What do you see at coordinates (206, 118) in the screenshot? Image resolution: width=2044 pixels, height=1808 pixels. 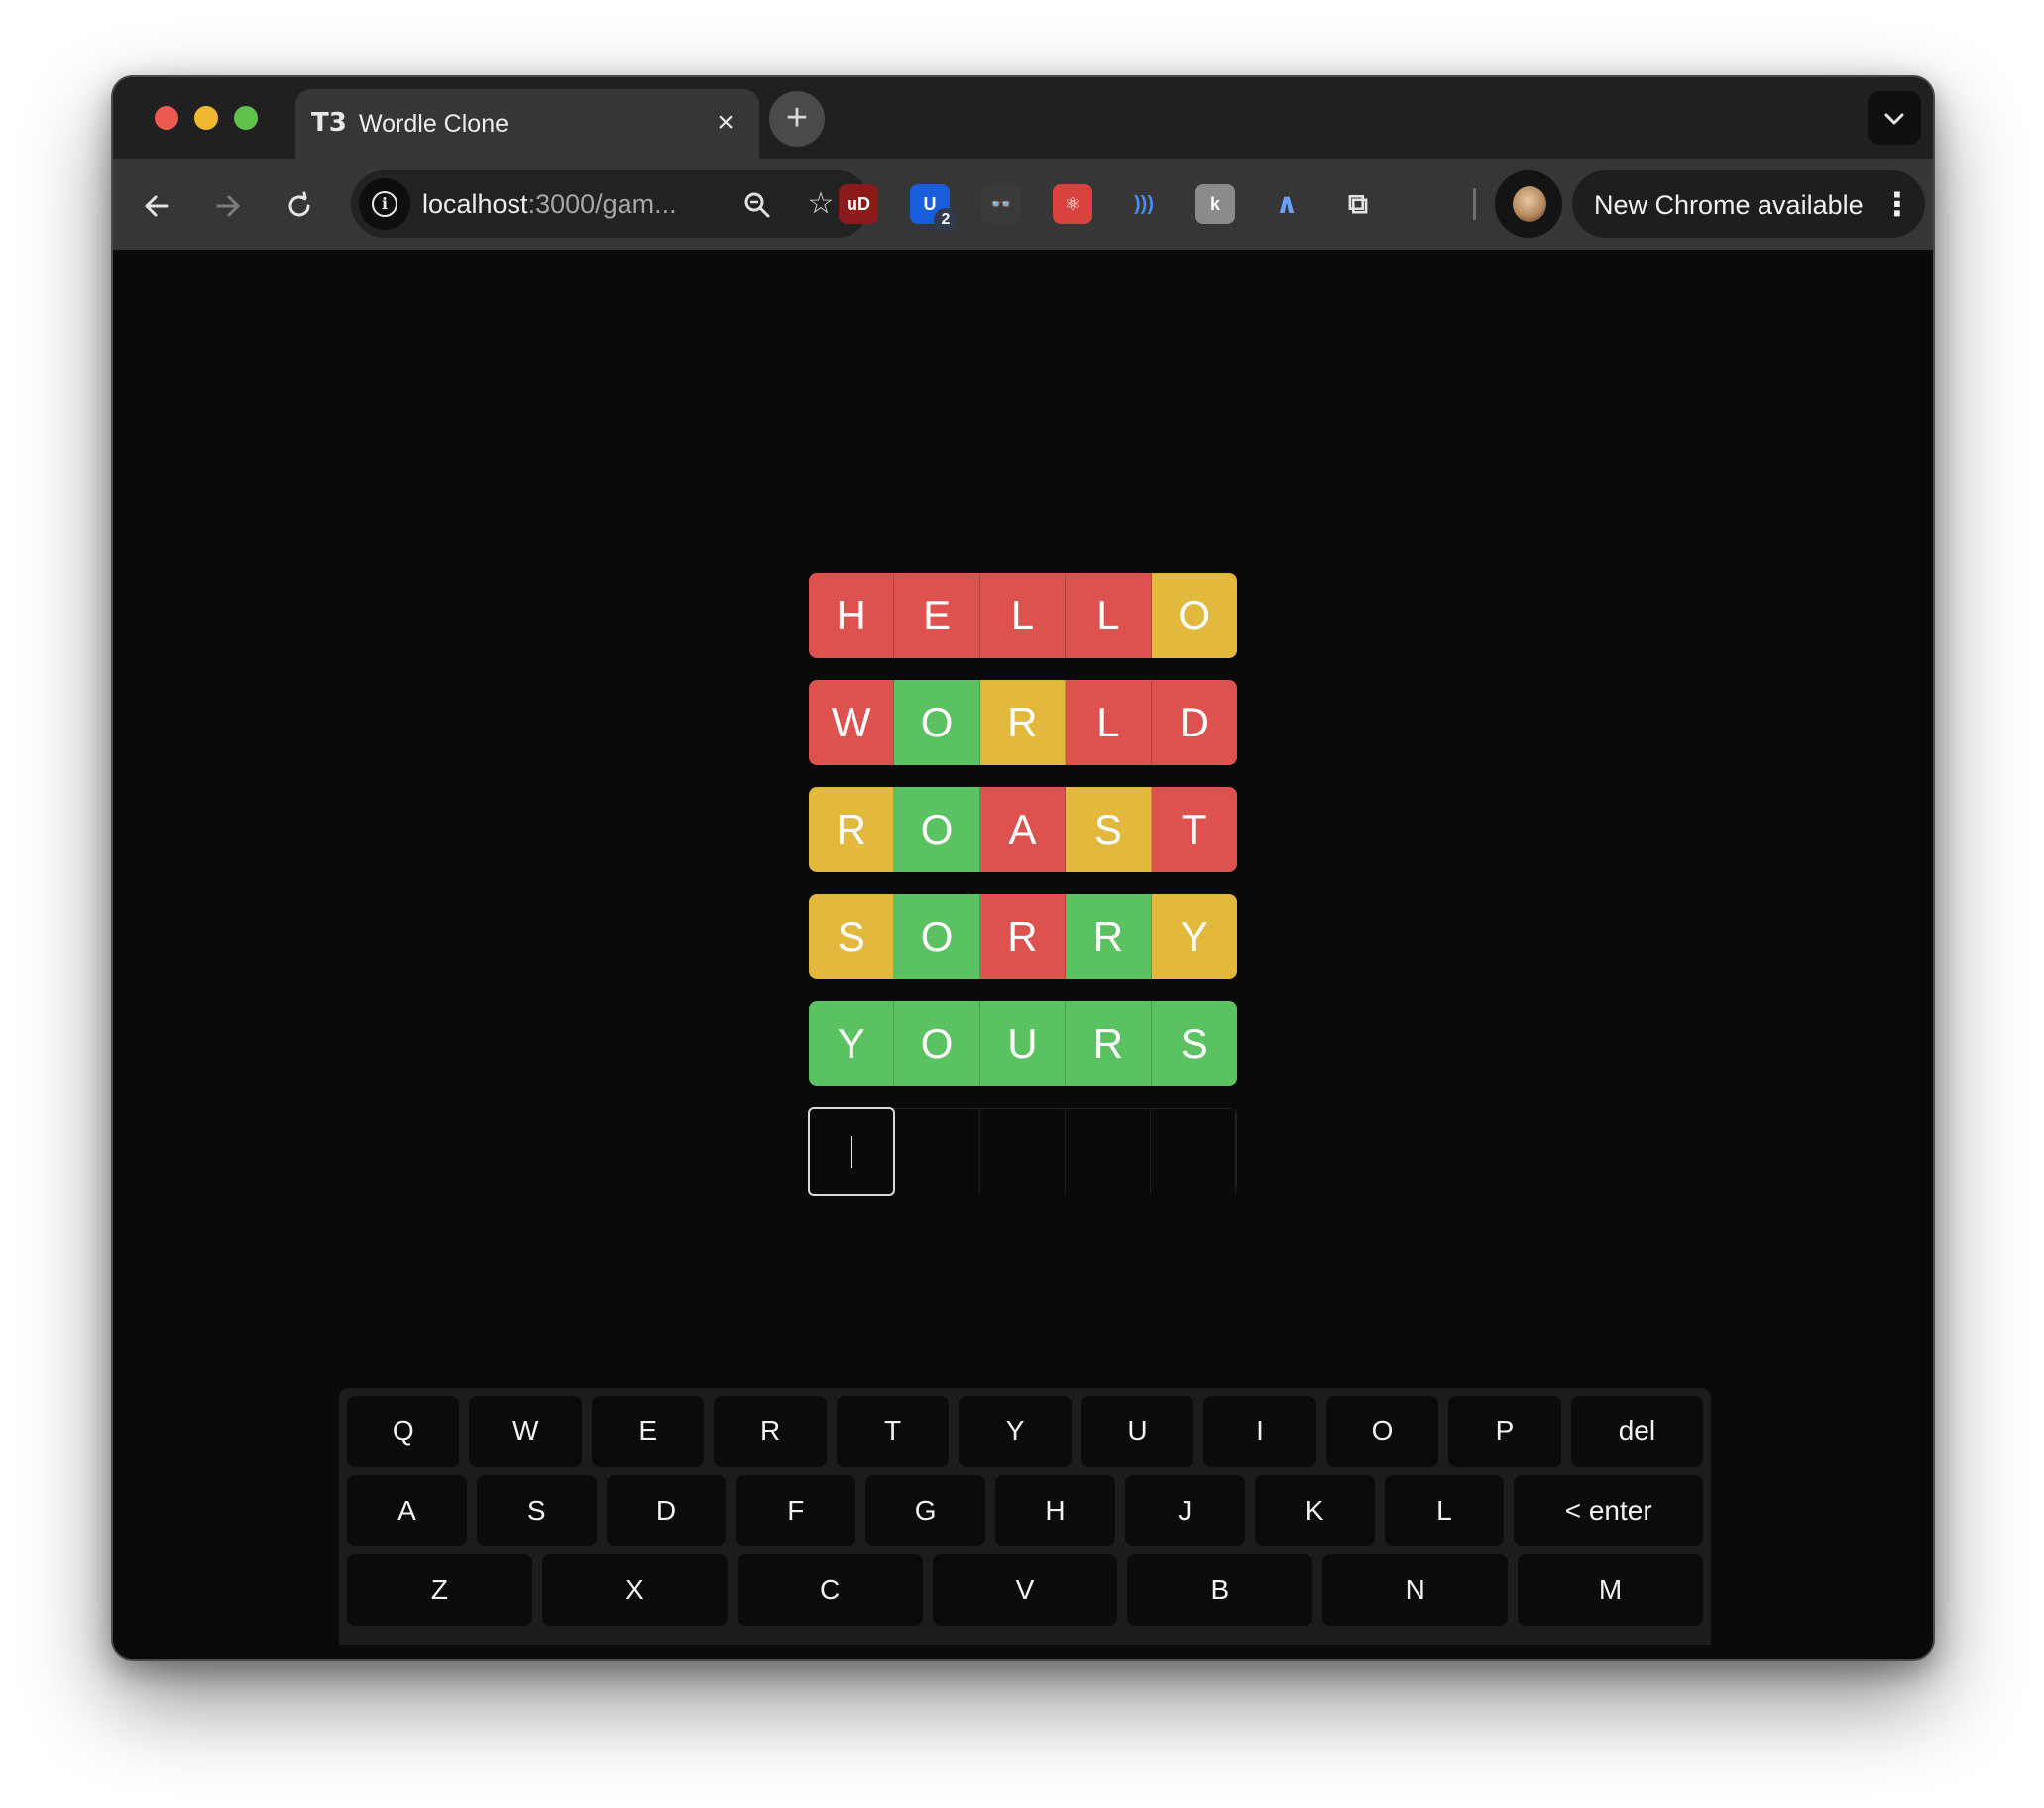 I see `minimize-window-button` at bounding box center [206, 118].